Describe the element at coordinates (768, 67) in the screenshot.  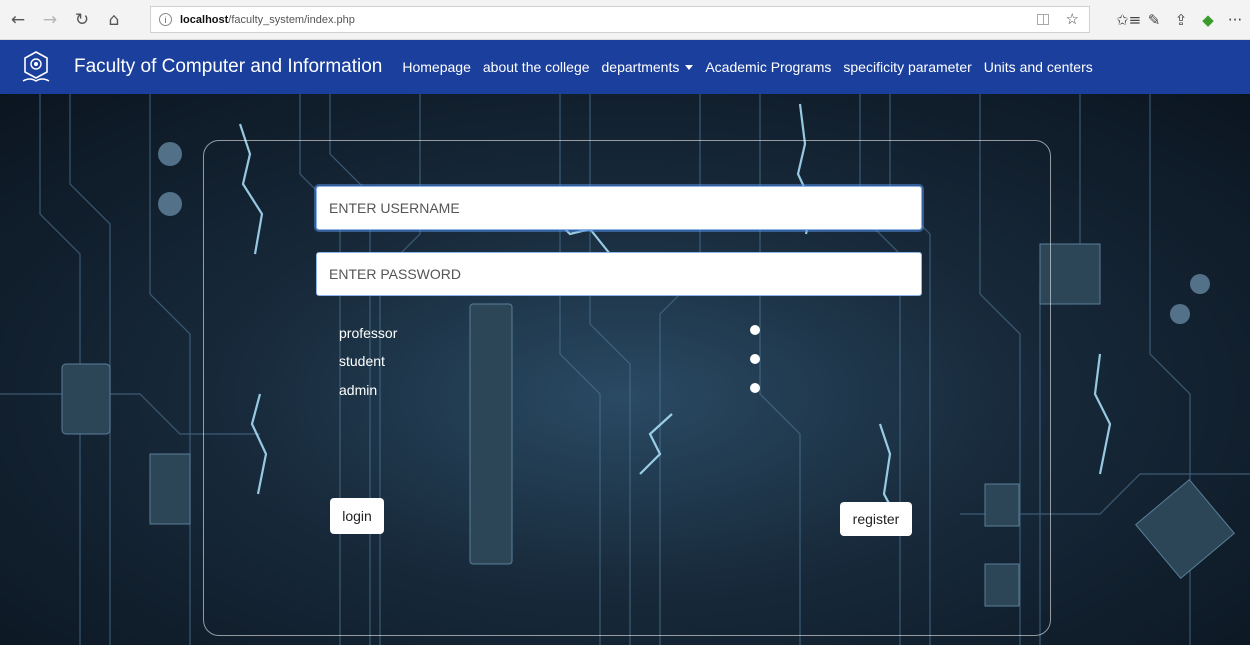
I see `nav-academic-programs: Academic Programs` at that location.